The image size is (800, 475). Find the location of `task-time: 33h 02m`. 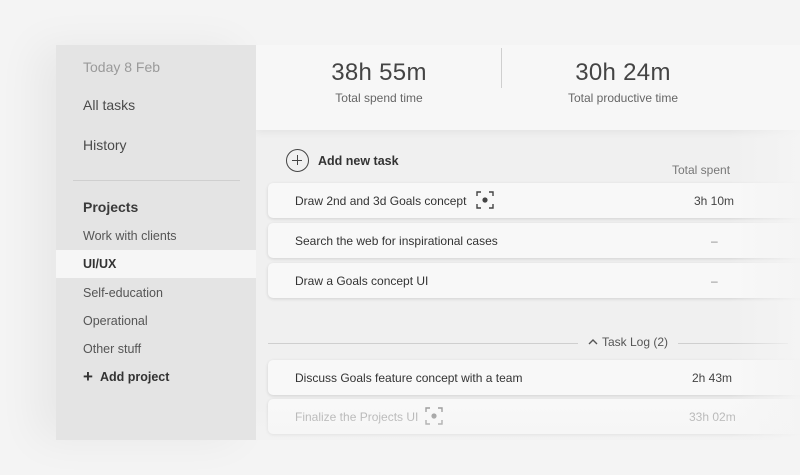

task-time: 33h 02m is located at coordinates (712, 417).